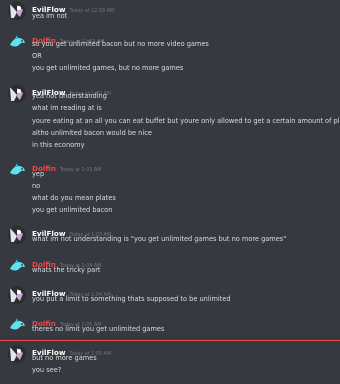  I want to click on message-text: you get unlimited bacon, so click(72, 210).